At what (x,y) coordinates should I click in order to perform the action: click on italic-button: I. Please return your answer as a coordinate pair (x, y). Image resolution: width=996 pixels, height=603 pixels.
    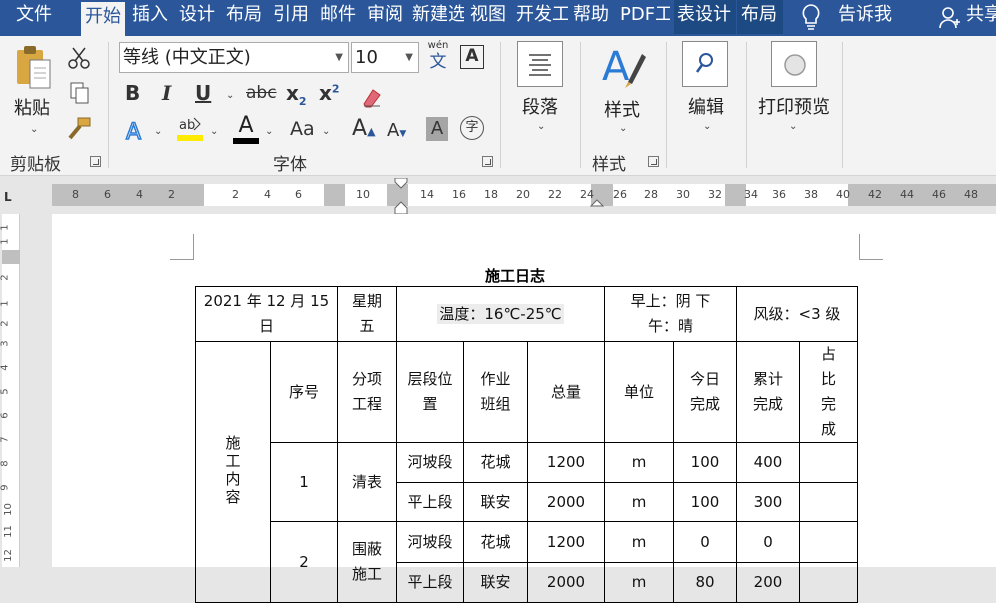
    Looking at the image, I should click on (166, 93).